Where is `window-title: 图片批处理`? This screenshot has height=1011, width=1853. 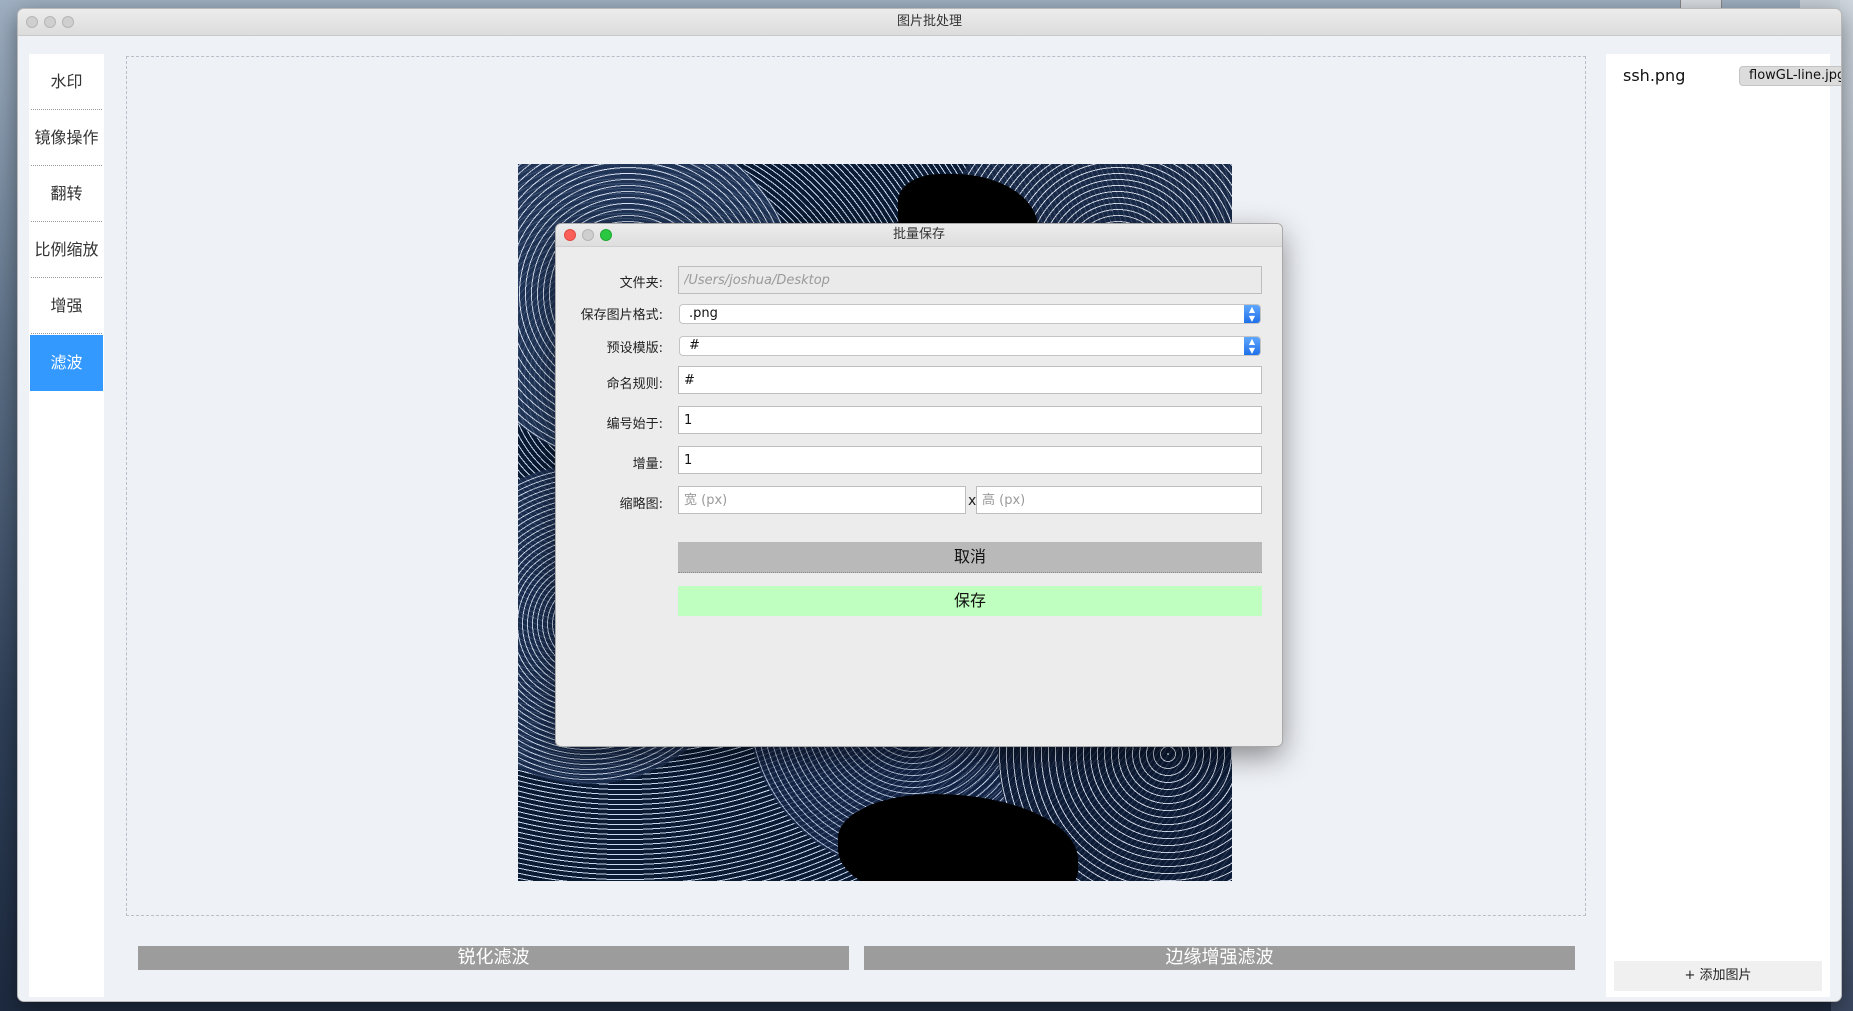
window-title: 图片批处理 is located at coordinates (929, 21).